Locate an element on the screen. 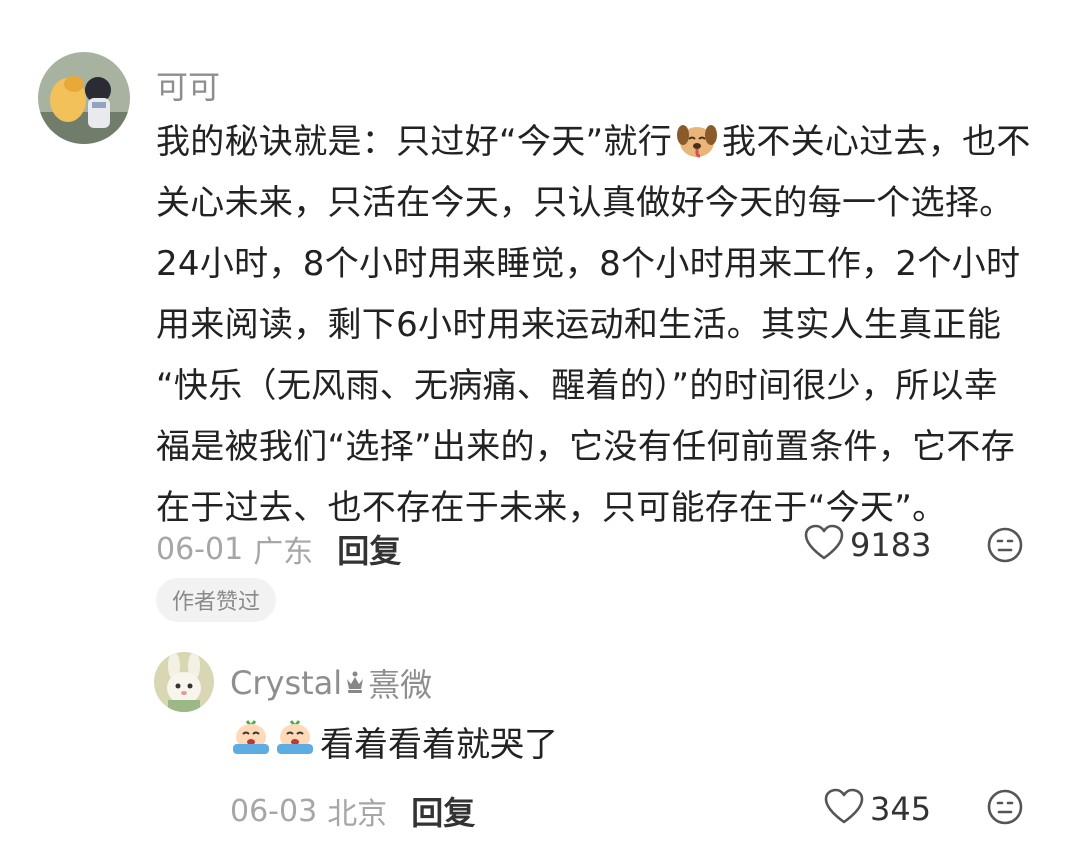 Image resolution: width=1080 pixels, height=848 pixels. dog-emoji-icon is located at coordinates (697, 148).